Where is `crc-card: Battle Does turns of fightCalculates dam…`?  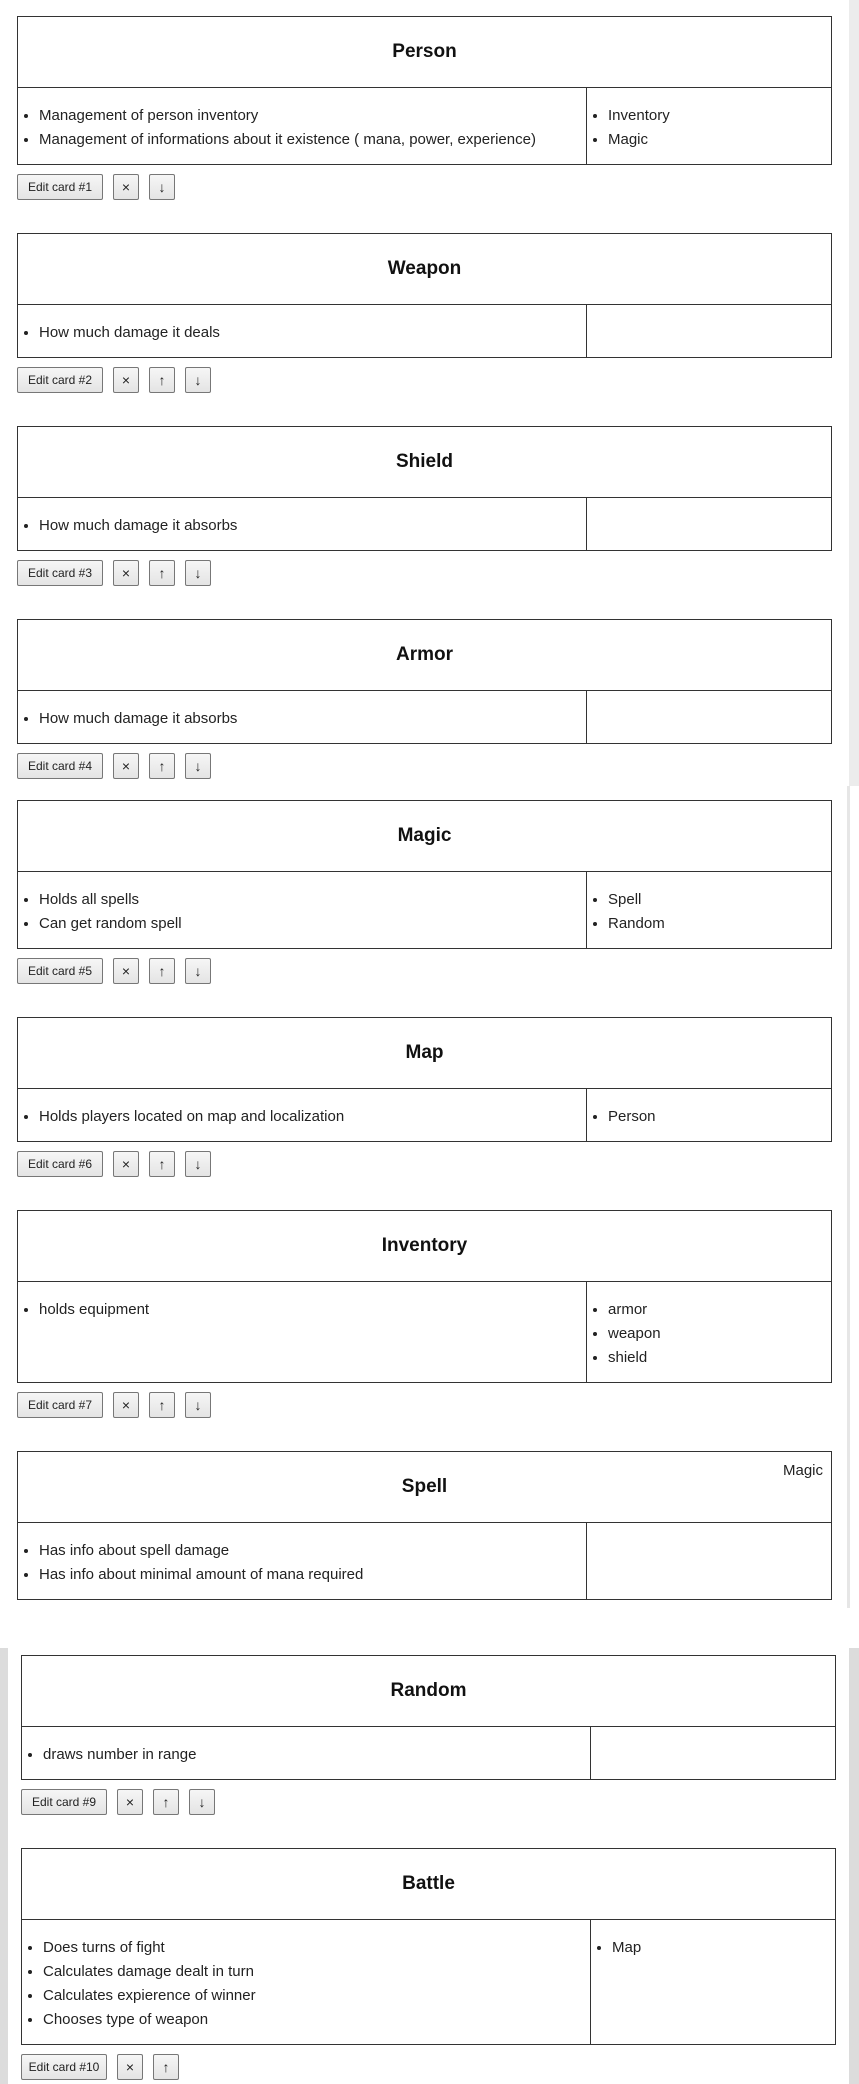 crc-card: Battle Does turns of fightCalculates dam… is located at coordinates (428, 1964).